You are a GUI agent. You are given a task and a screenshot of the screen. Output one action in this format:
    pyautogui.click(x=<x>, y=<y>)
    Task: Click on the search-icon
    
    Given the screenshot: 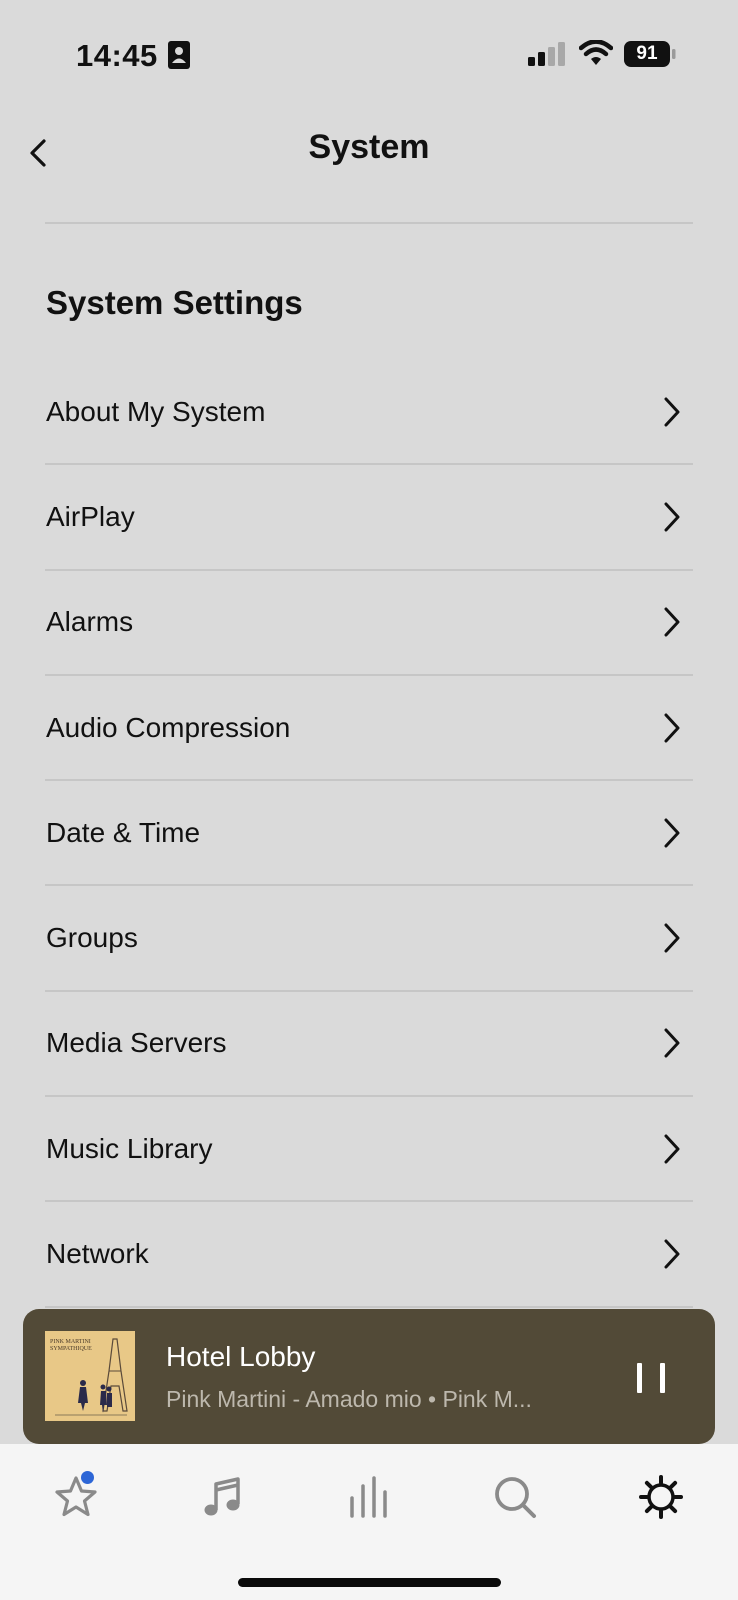 What is the action you would take?
    pyautogui.click(x=515, y=1497)
    